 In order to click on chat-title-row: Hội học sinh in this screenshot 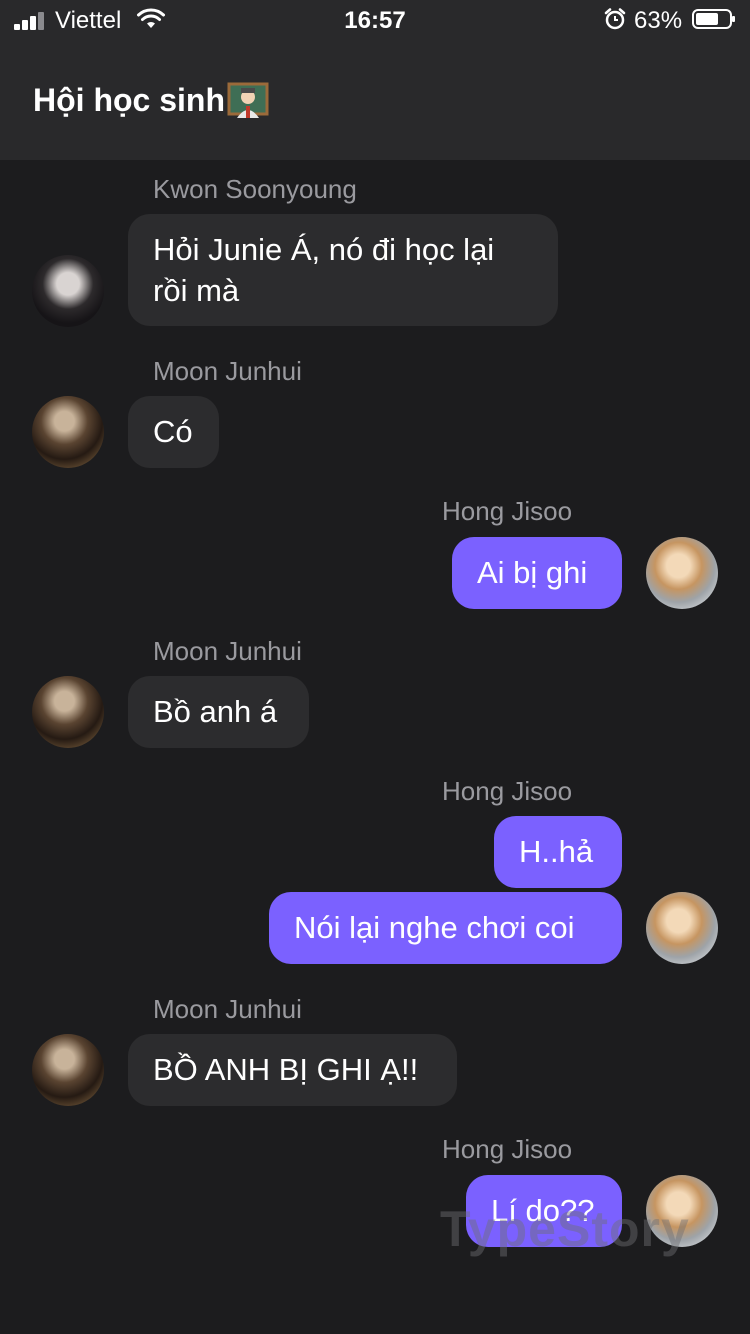, I will do `click(151, 100)`.